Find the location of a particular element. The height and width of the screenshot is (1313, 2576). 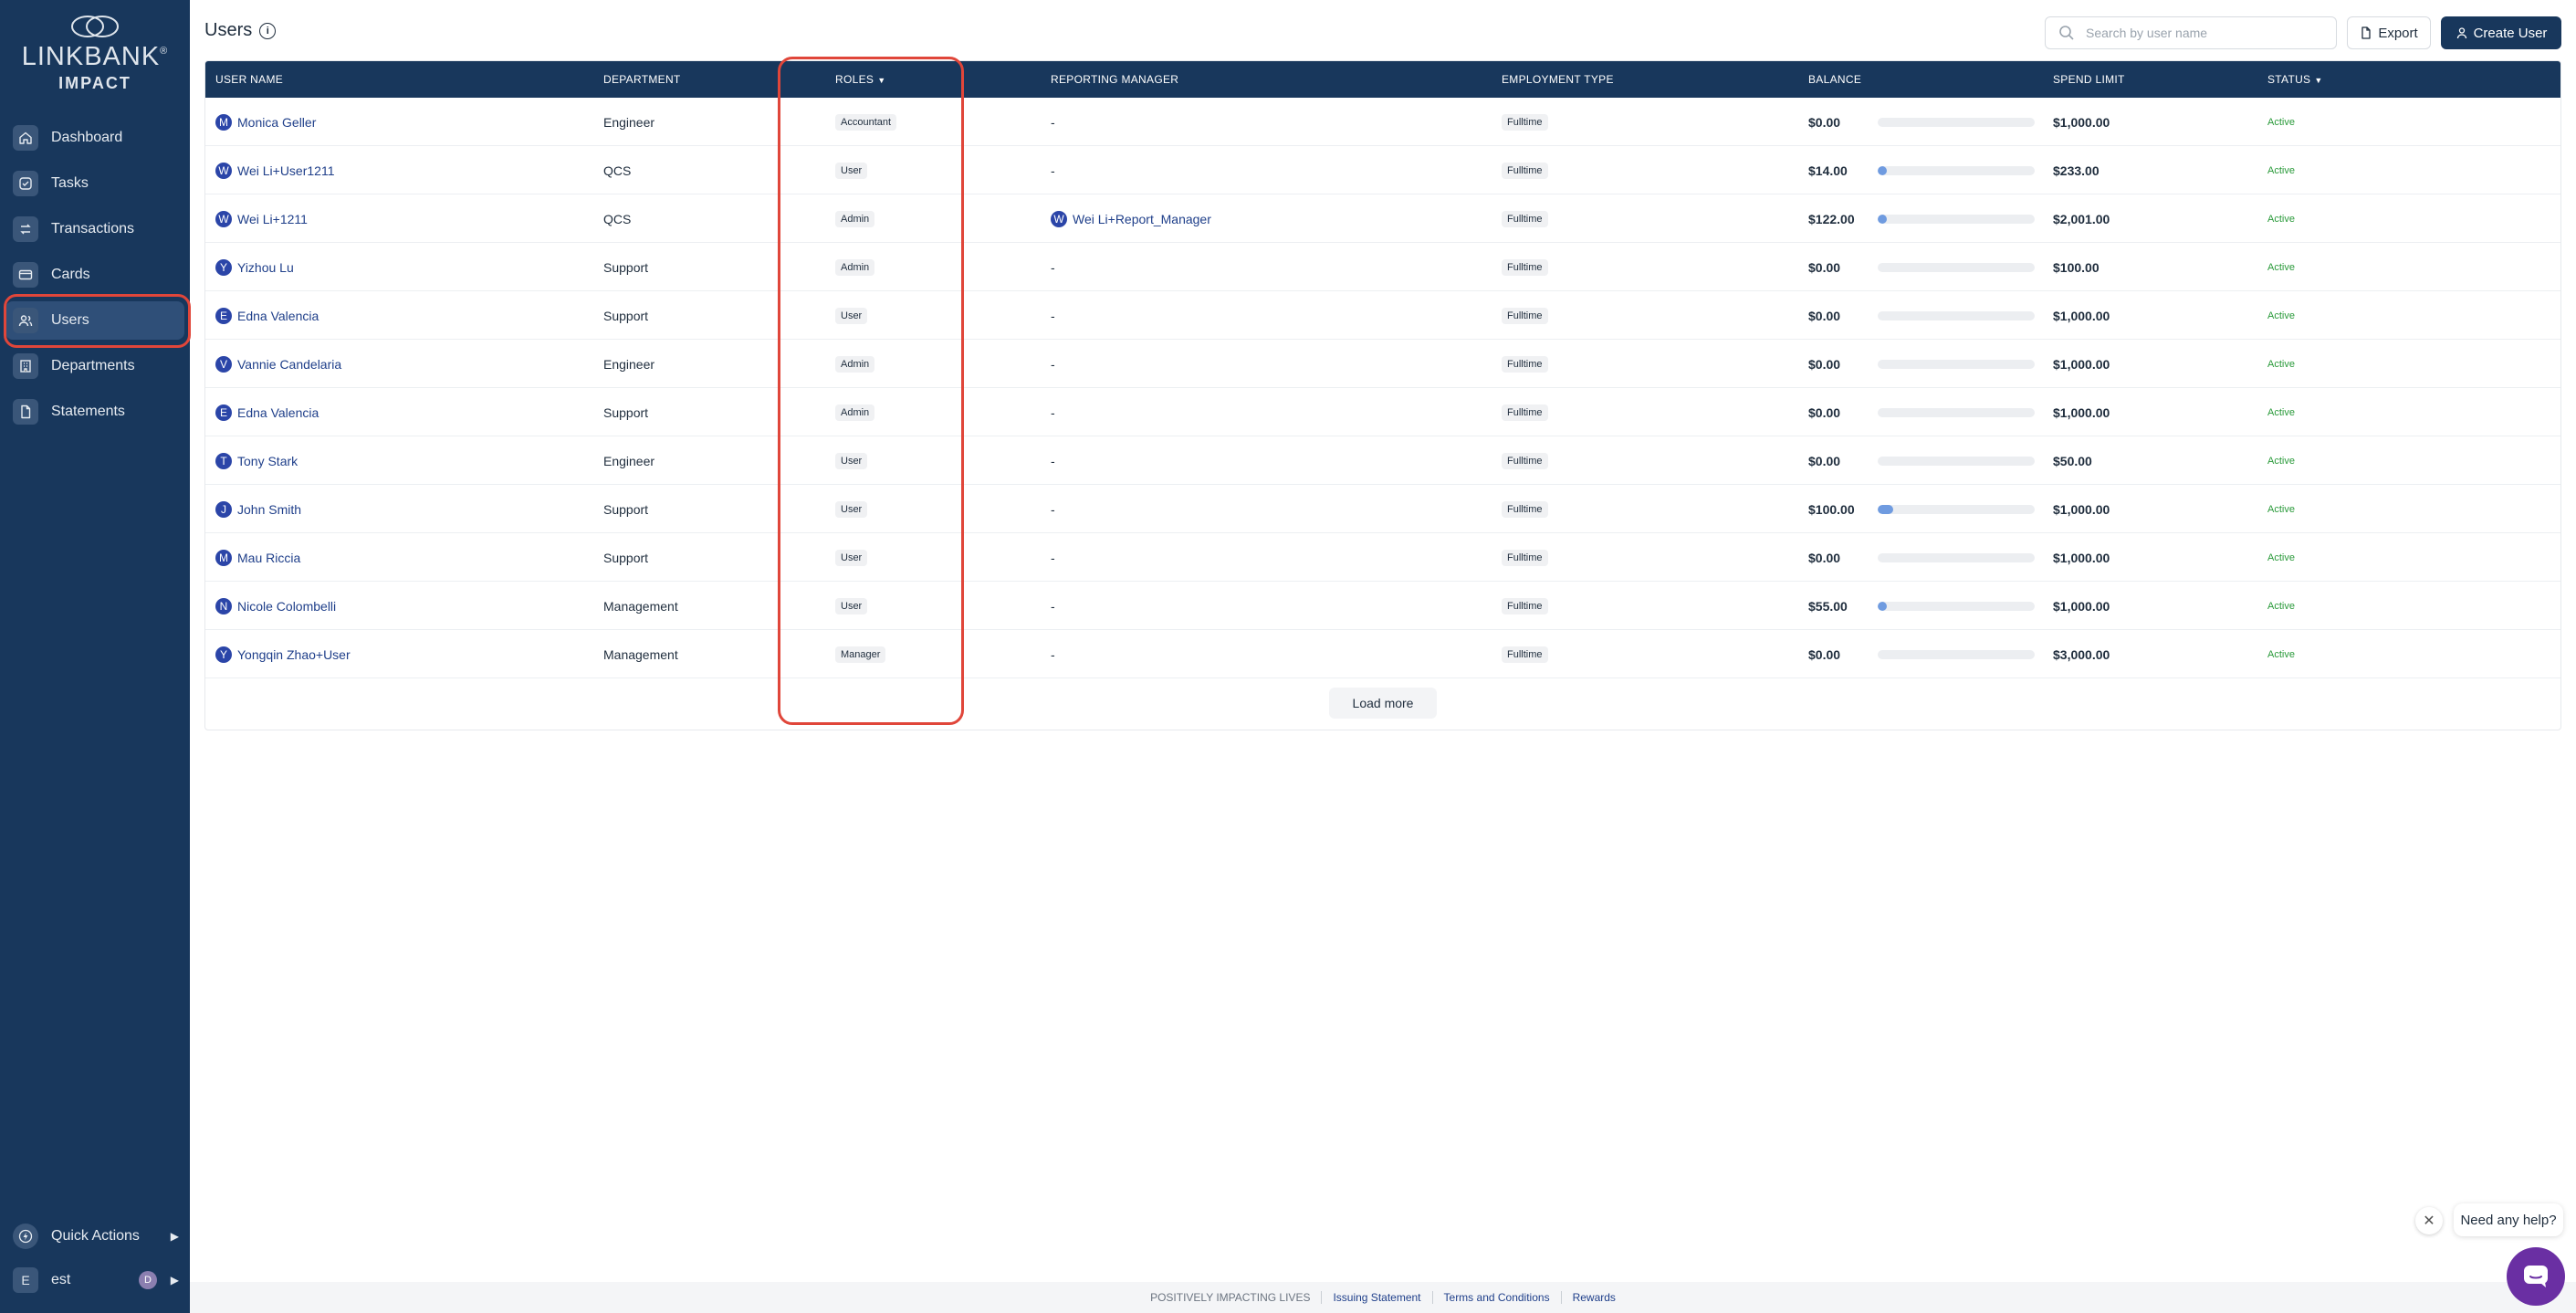

spend-limit-cell: $2,001.00 is located at coordinates (2081, 218).